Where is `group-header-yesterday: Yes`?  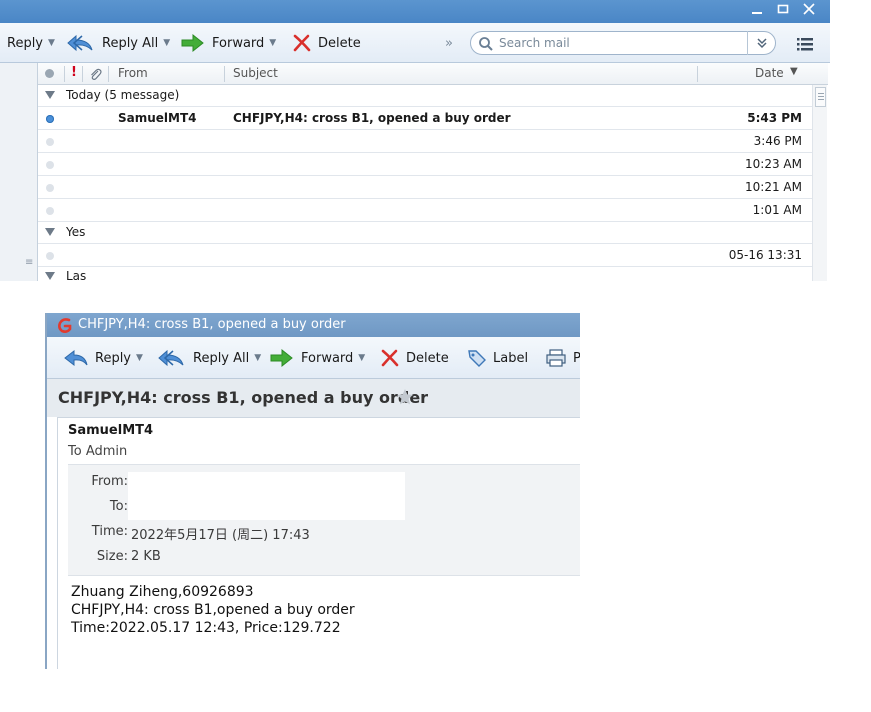 group-header-yesterday: Yes is located at coordinates (425, 233).